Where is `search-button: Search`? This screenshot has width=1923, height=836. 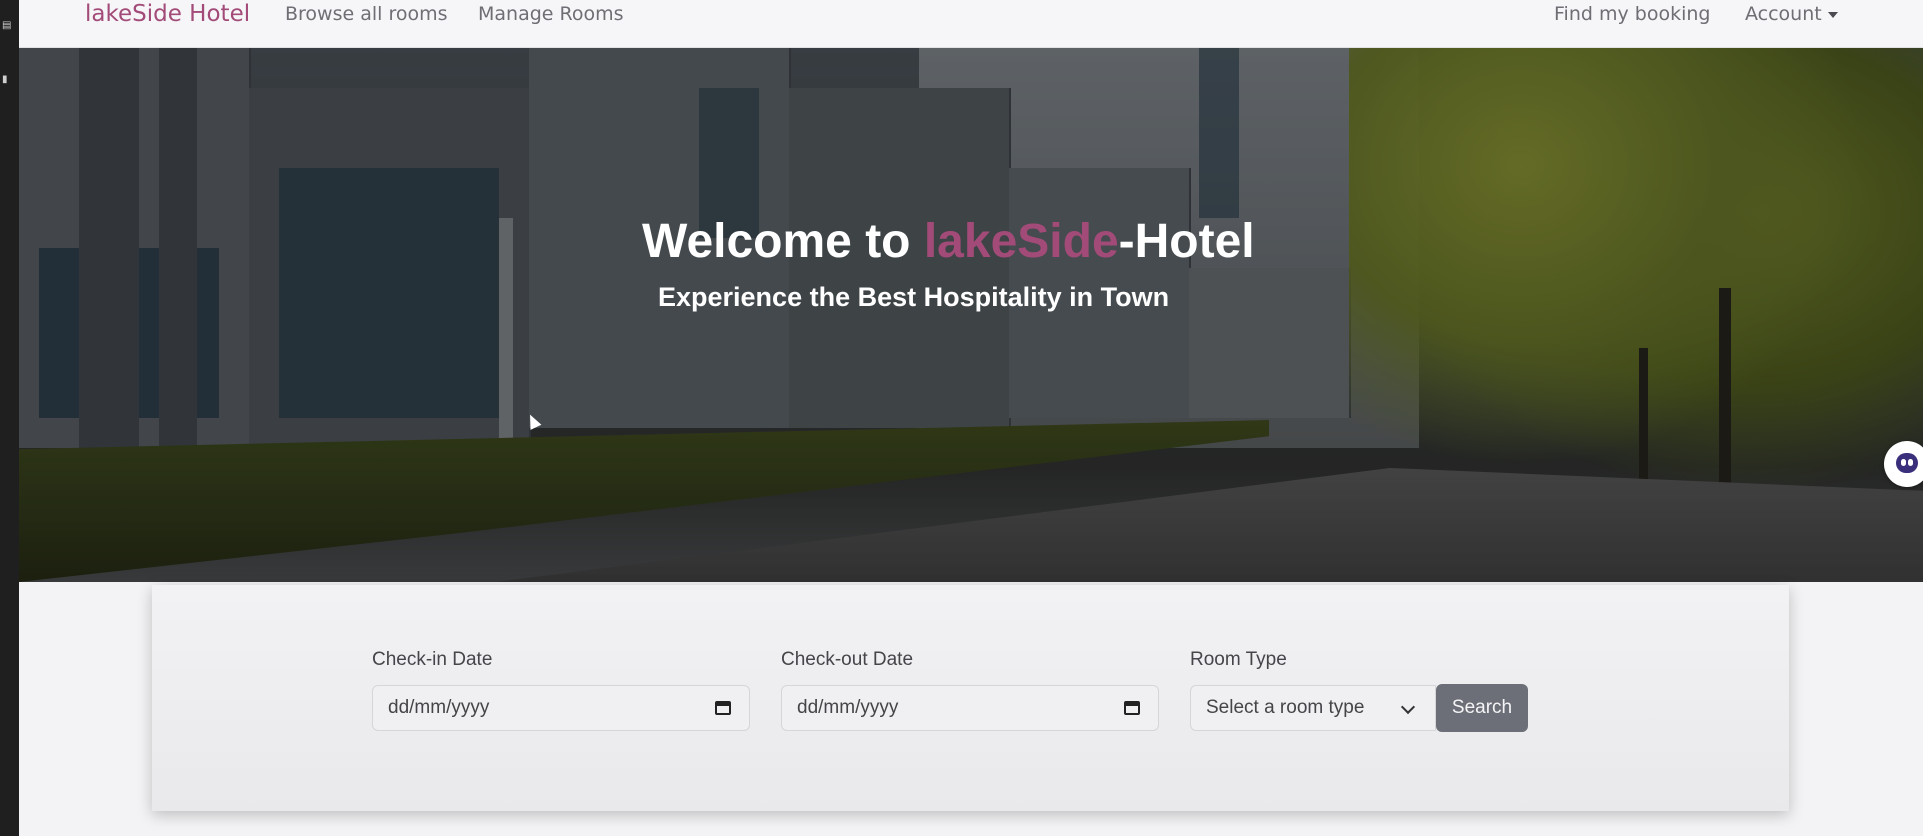 search-button: Search is located at coordinates (1482, 708).